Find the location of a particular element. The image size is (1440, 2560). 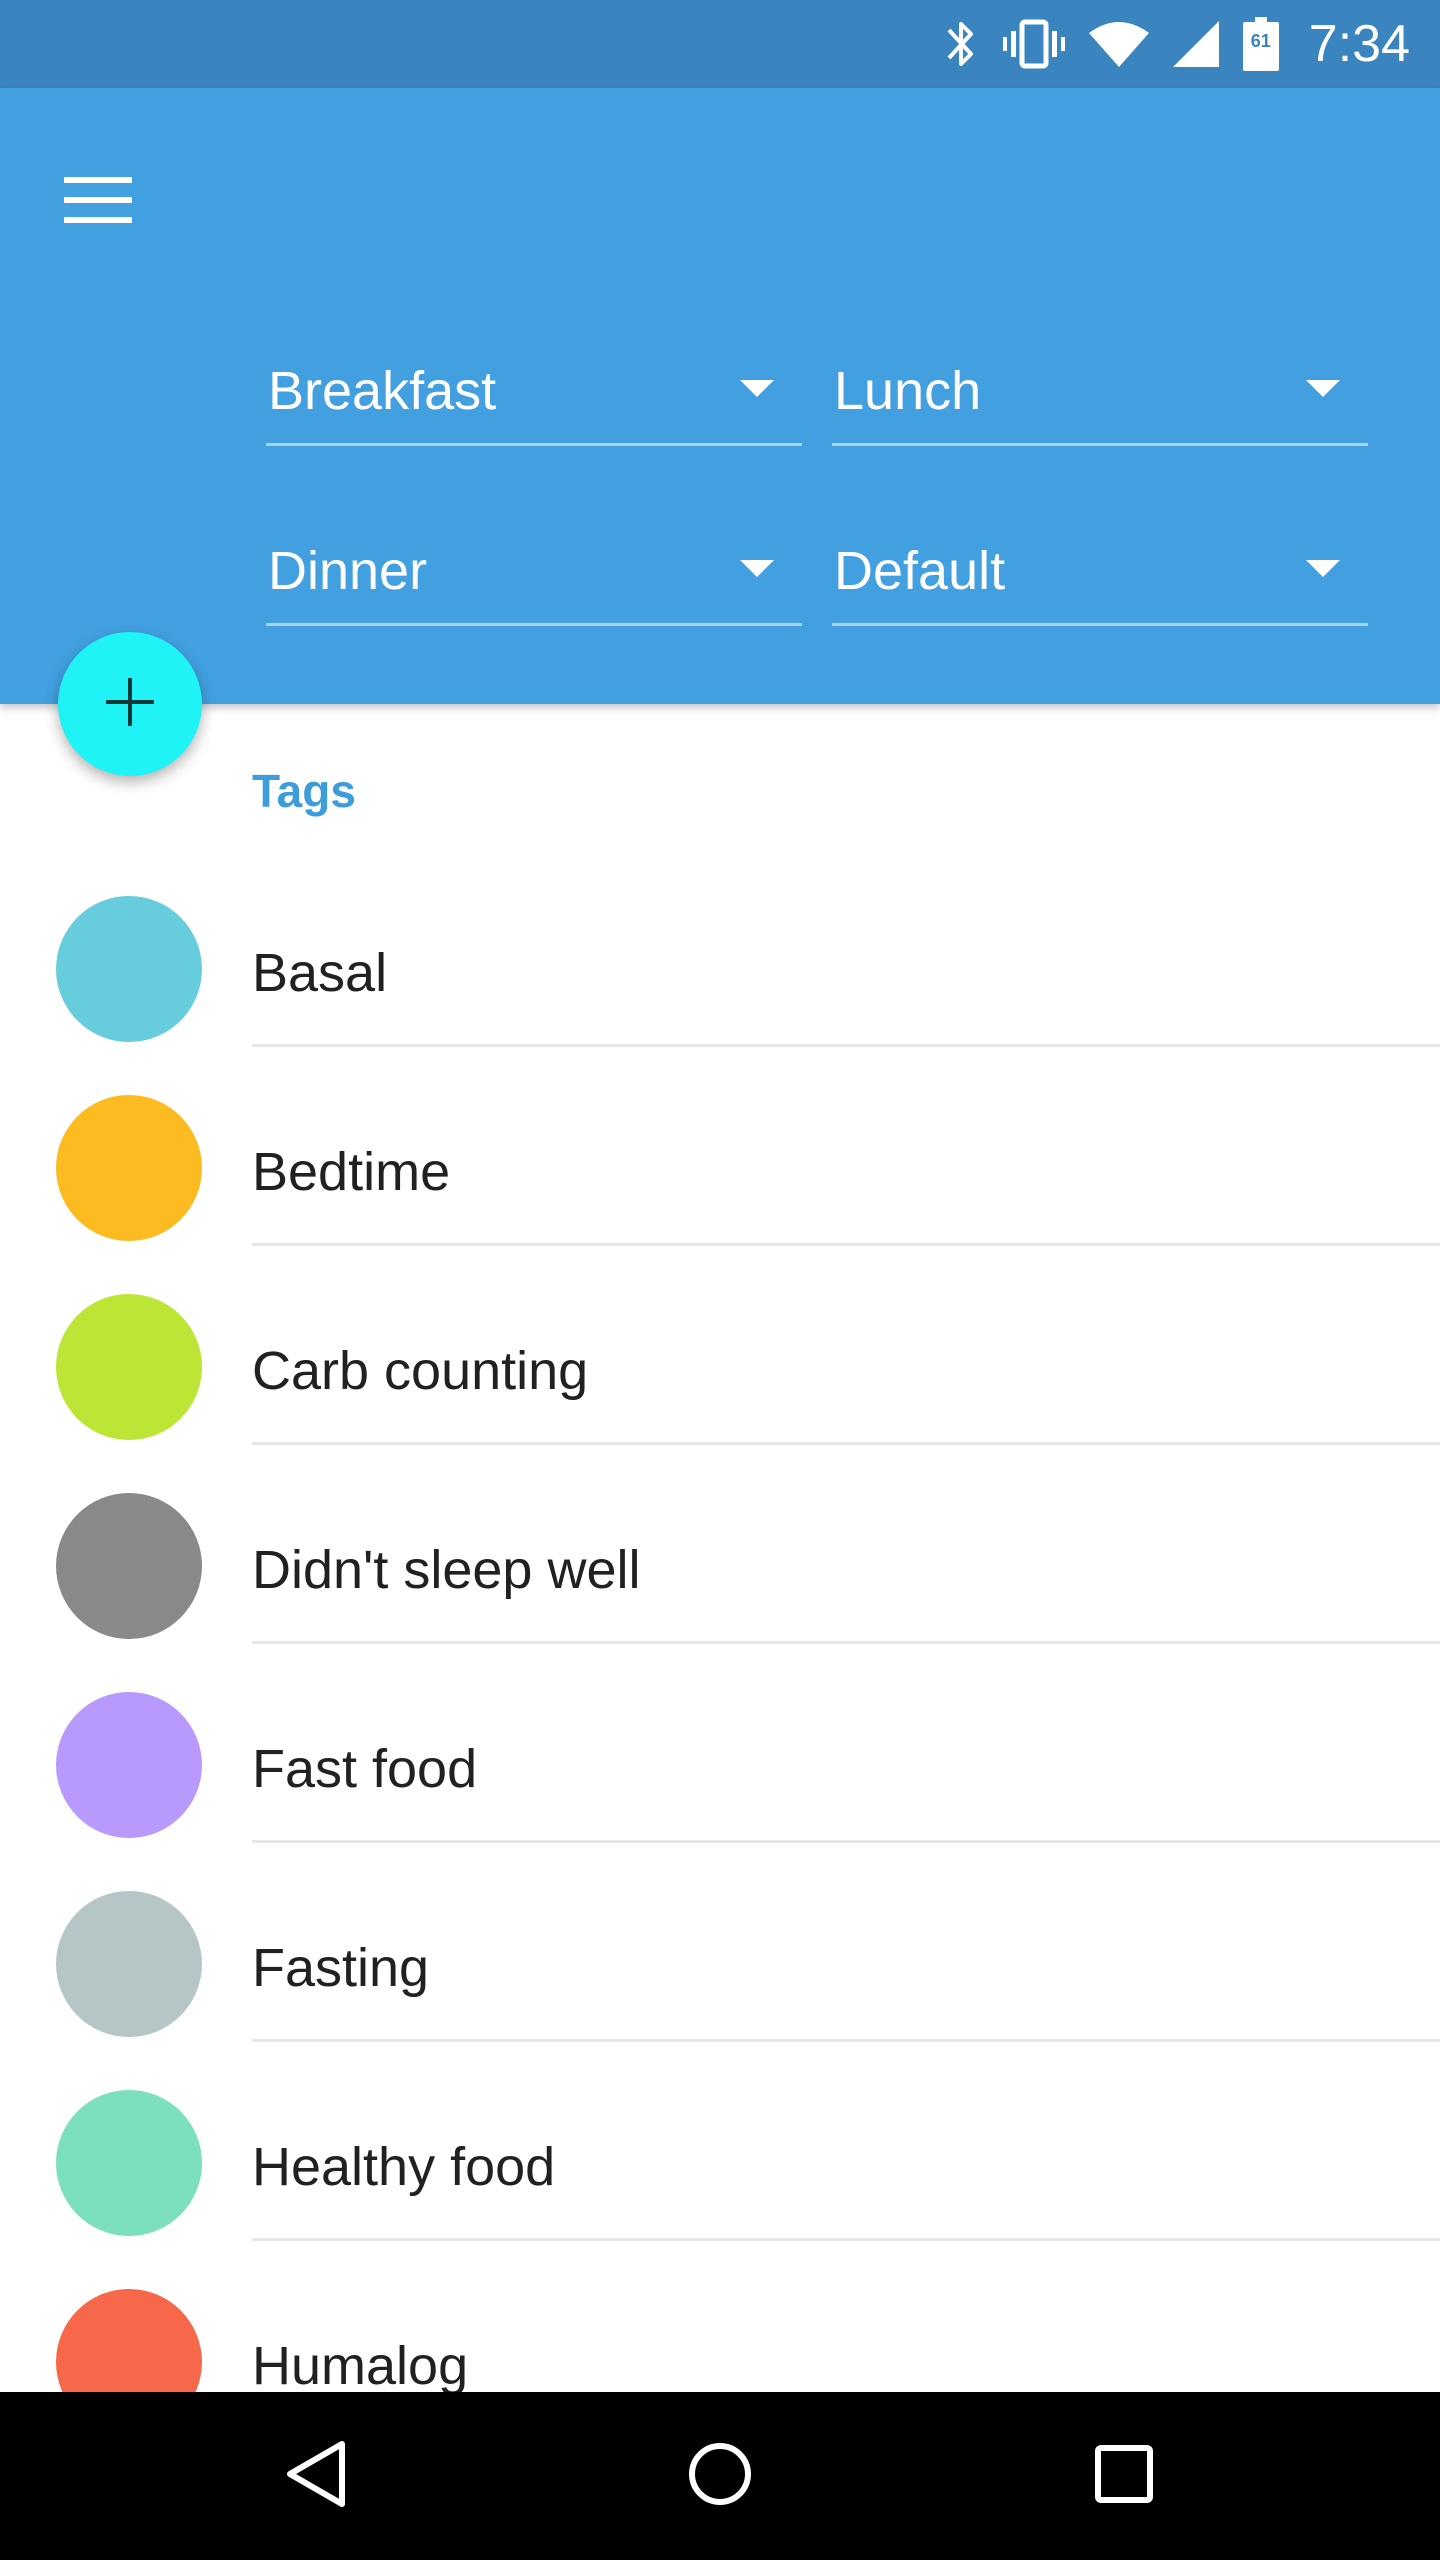

tag-label: Bedtime is located at coordinates (351, 1172).